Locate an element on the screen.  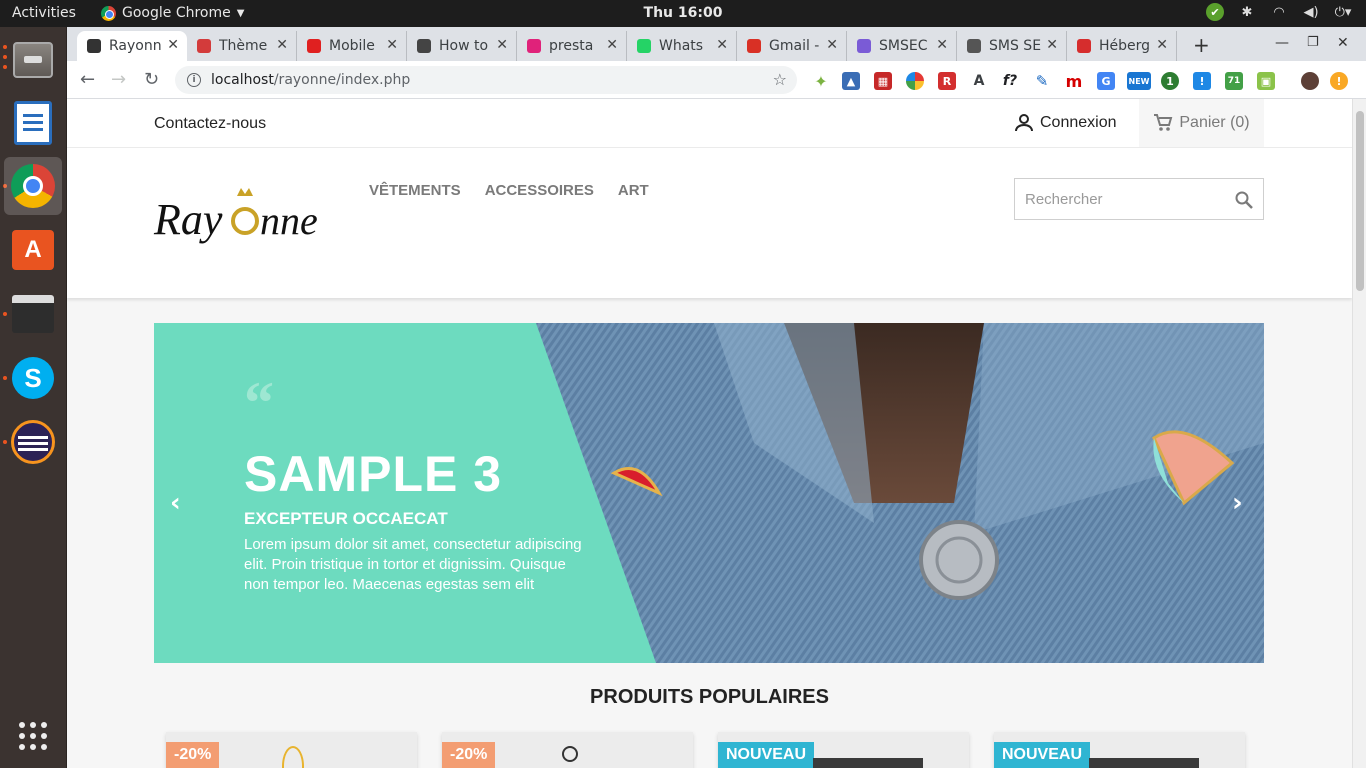
signin-link: Connexion is located at coordinates (1066, 123).